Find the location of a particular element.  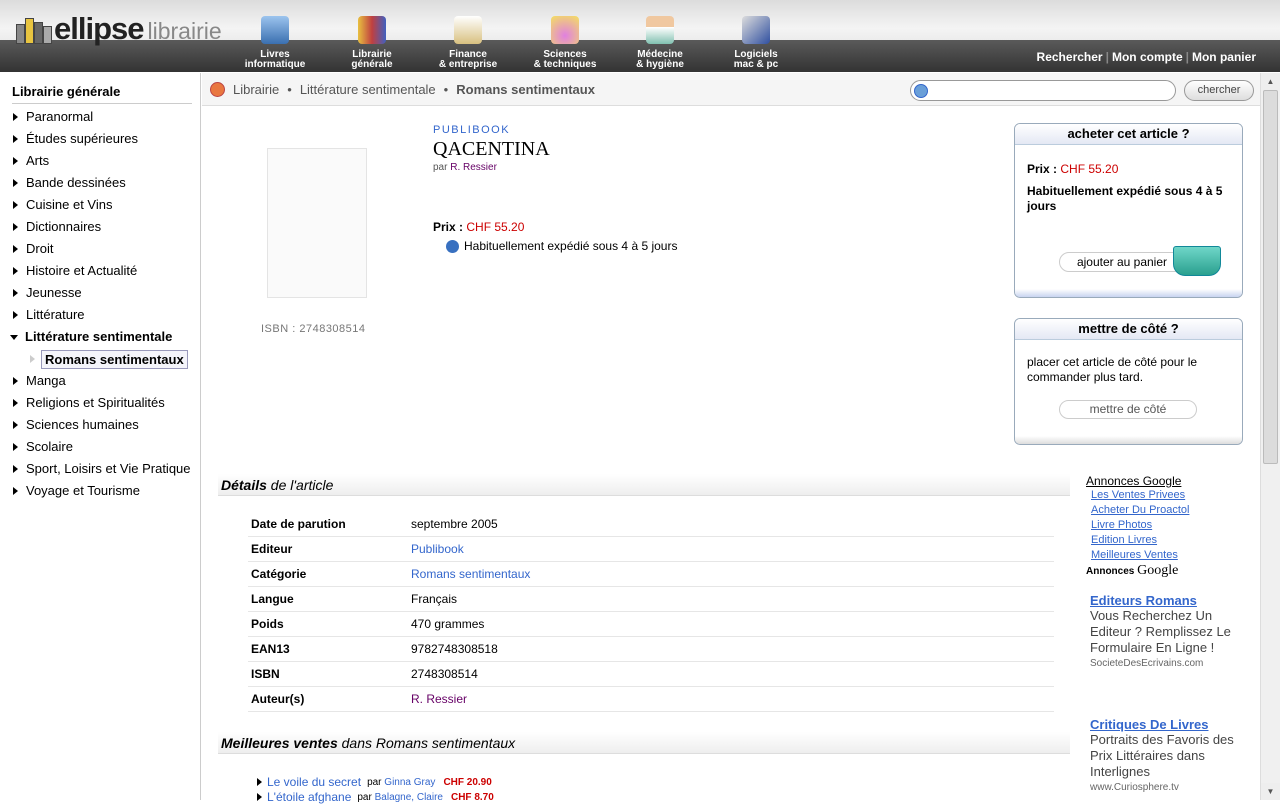

nav-livres-informatique: Livres informatique is located at coordinates (275, 43).